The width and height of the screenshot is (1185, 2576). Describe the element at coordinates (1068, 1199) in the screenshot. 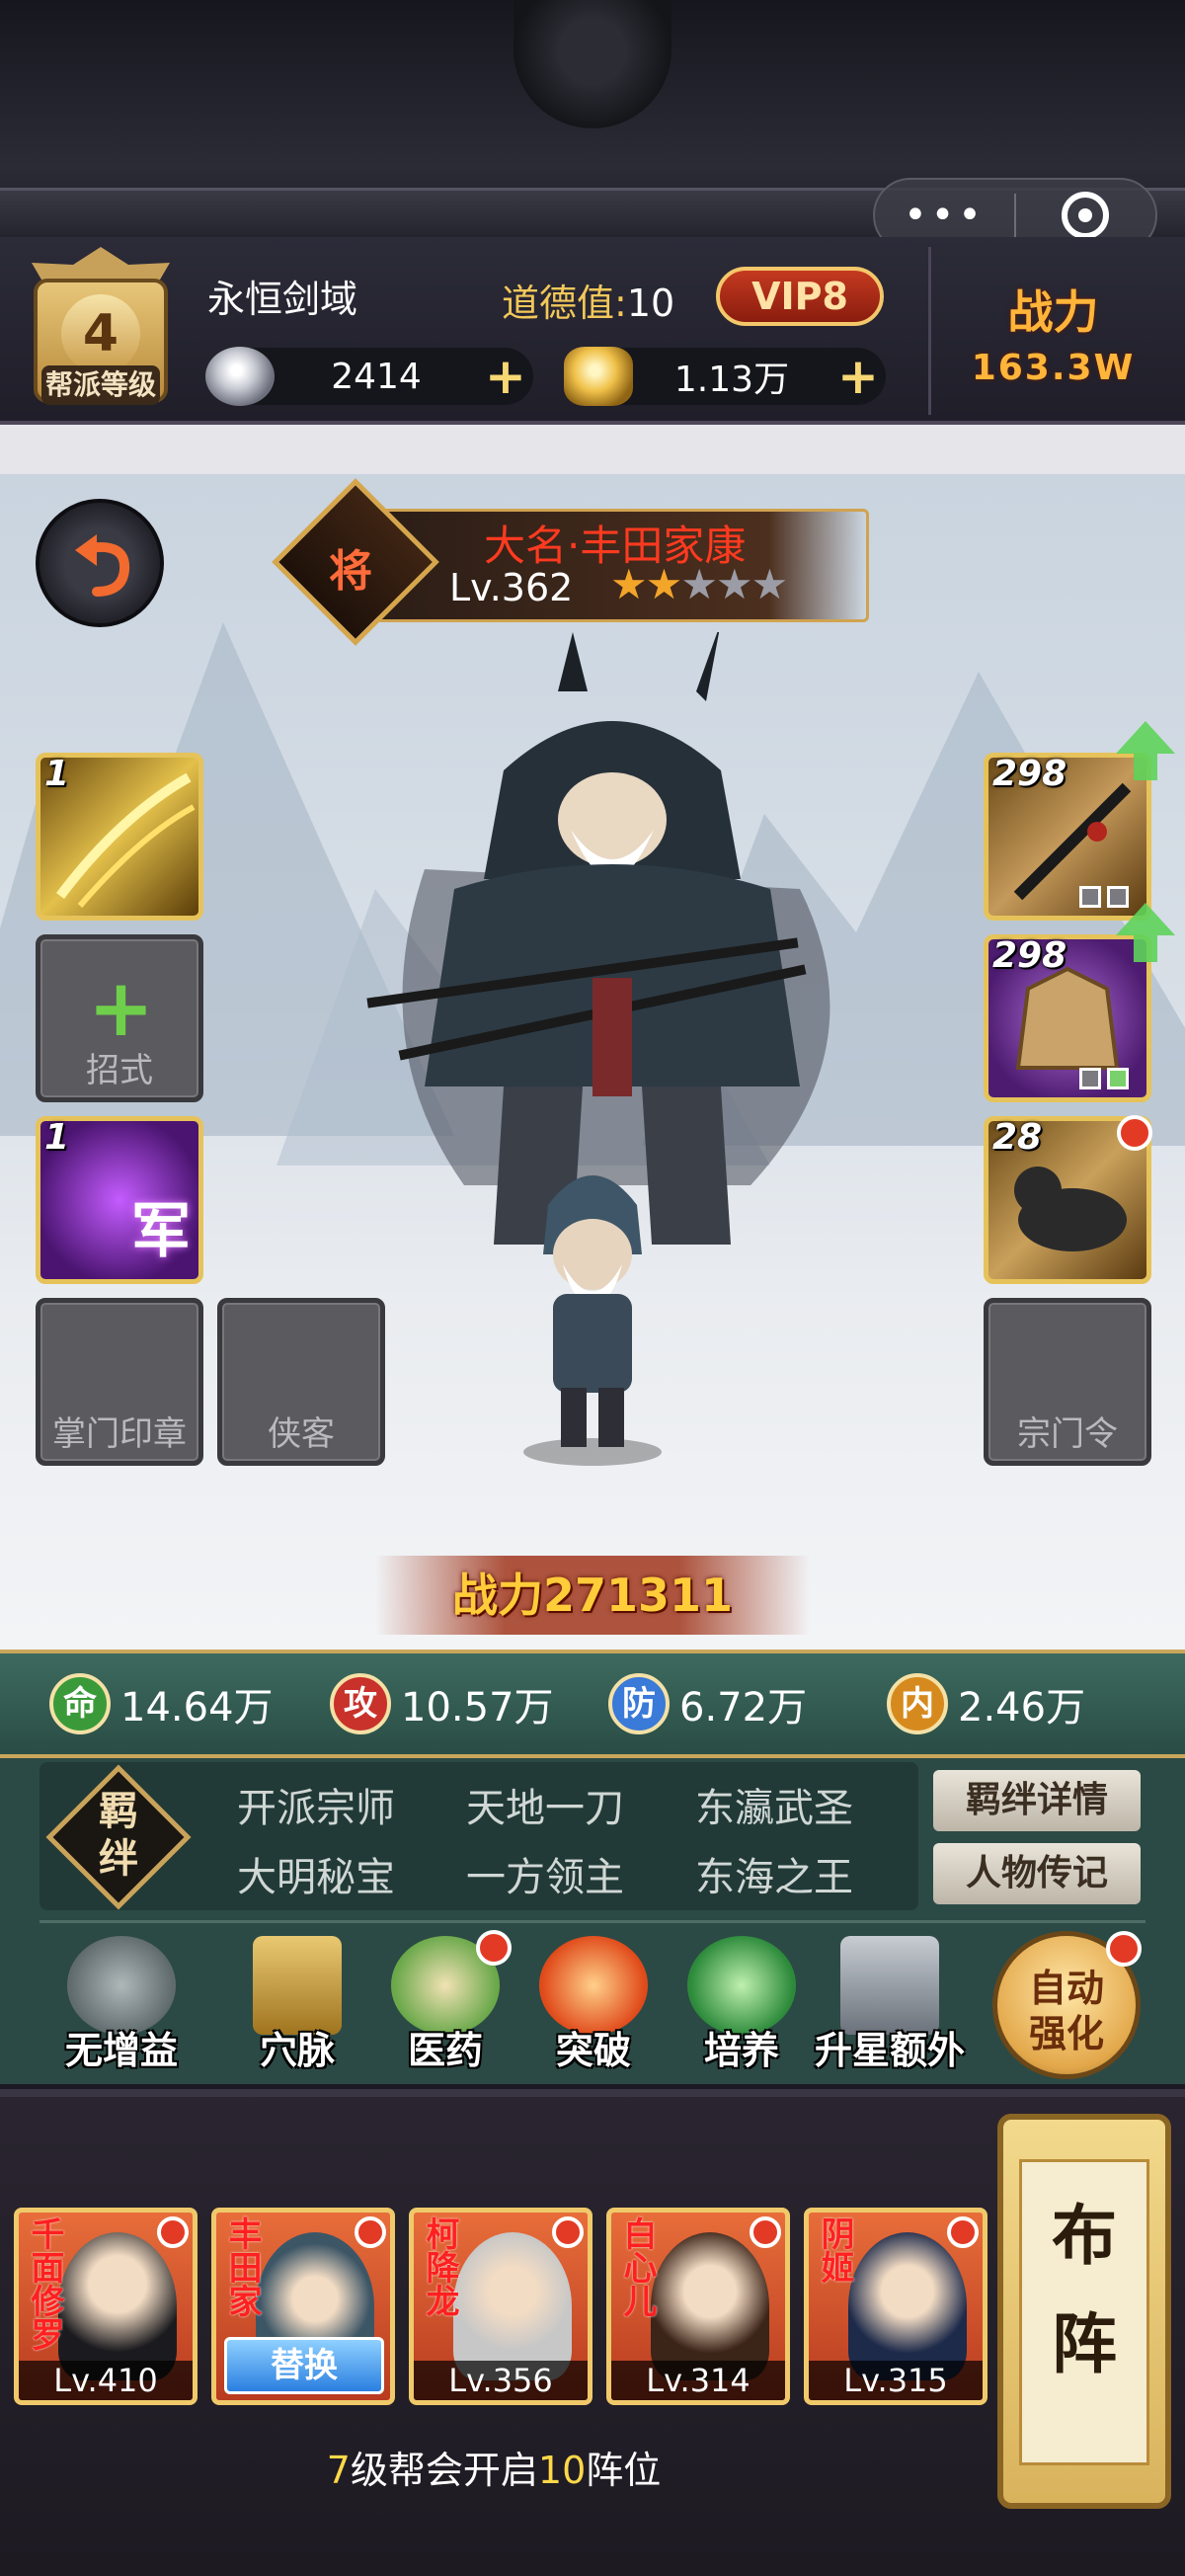

I see `mount-slot: 28` at that location.